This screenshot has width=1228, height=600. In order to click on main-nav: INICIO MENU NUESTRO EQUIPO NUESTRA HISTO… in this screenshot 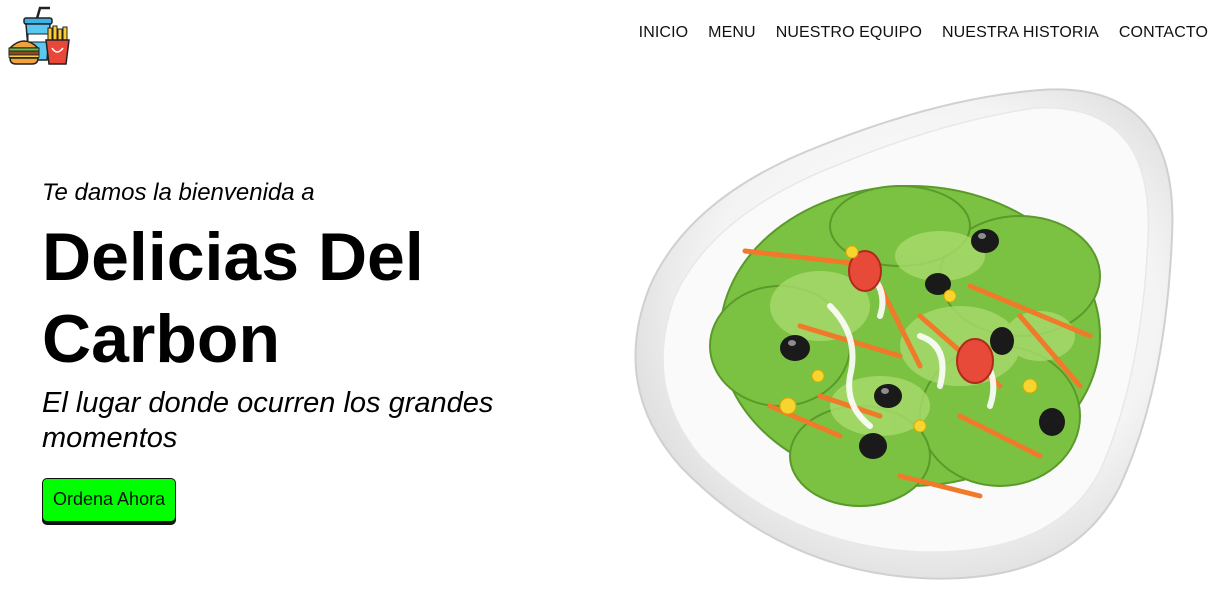, I will do `click(913, 33)`.